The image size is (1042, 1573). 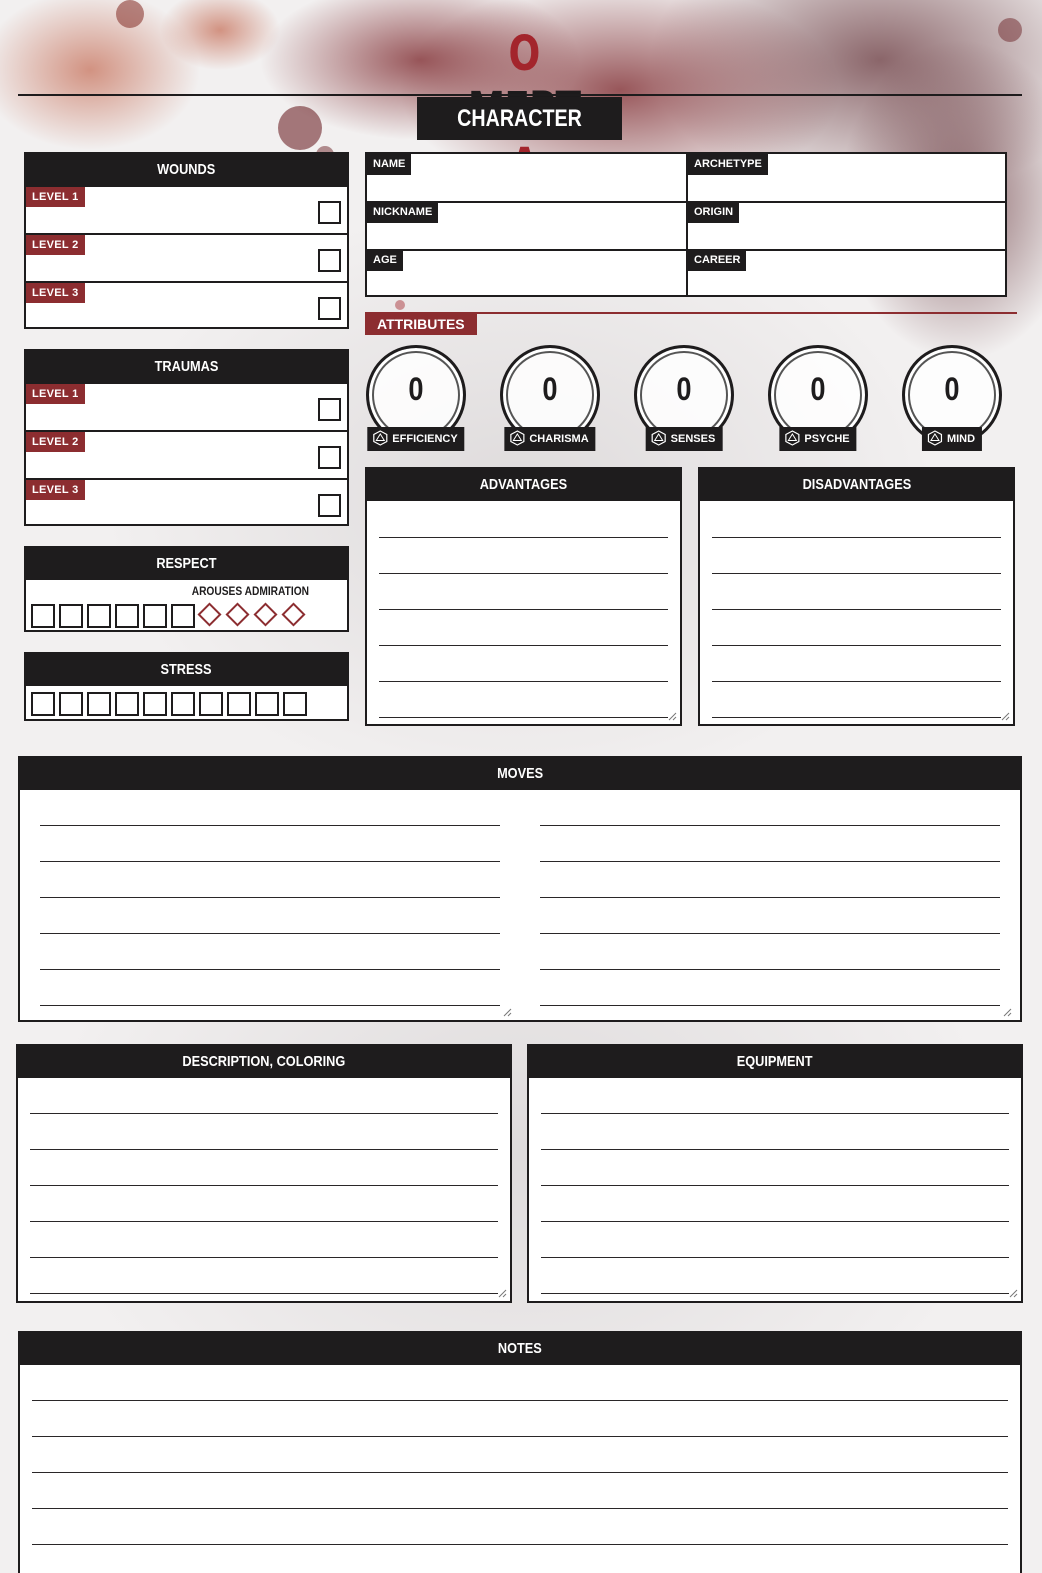 What do you see at coordinates (684, 389) in the screenshot?
I see `attribute-senses-value: 0` at bounding box center [684, 389].